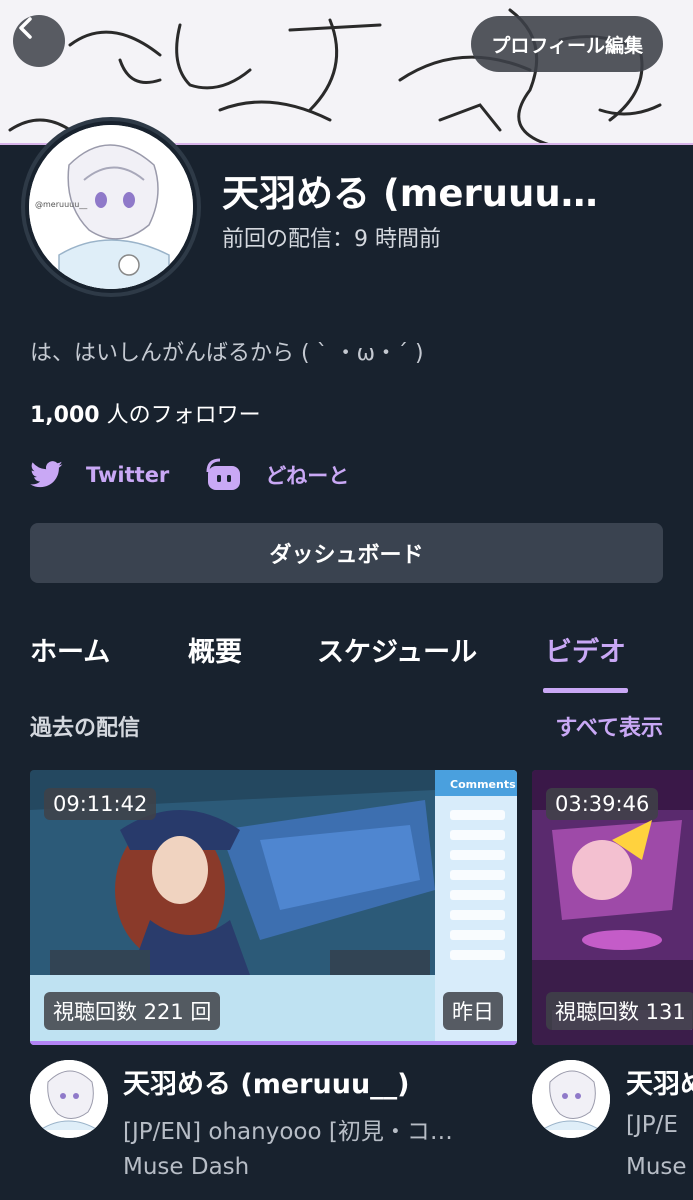  What do you see at coordinates (128, 475) in the screenshot?
I see `twitter-link-label: Twitter` at bounding box center [128, 475].